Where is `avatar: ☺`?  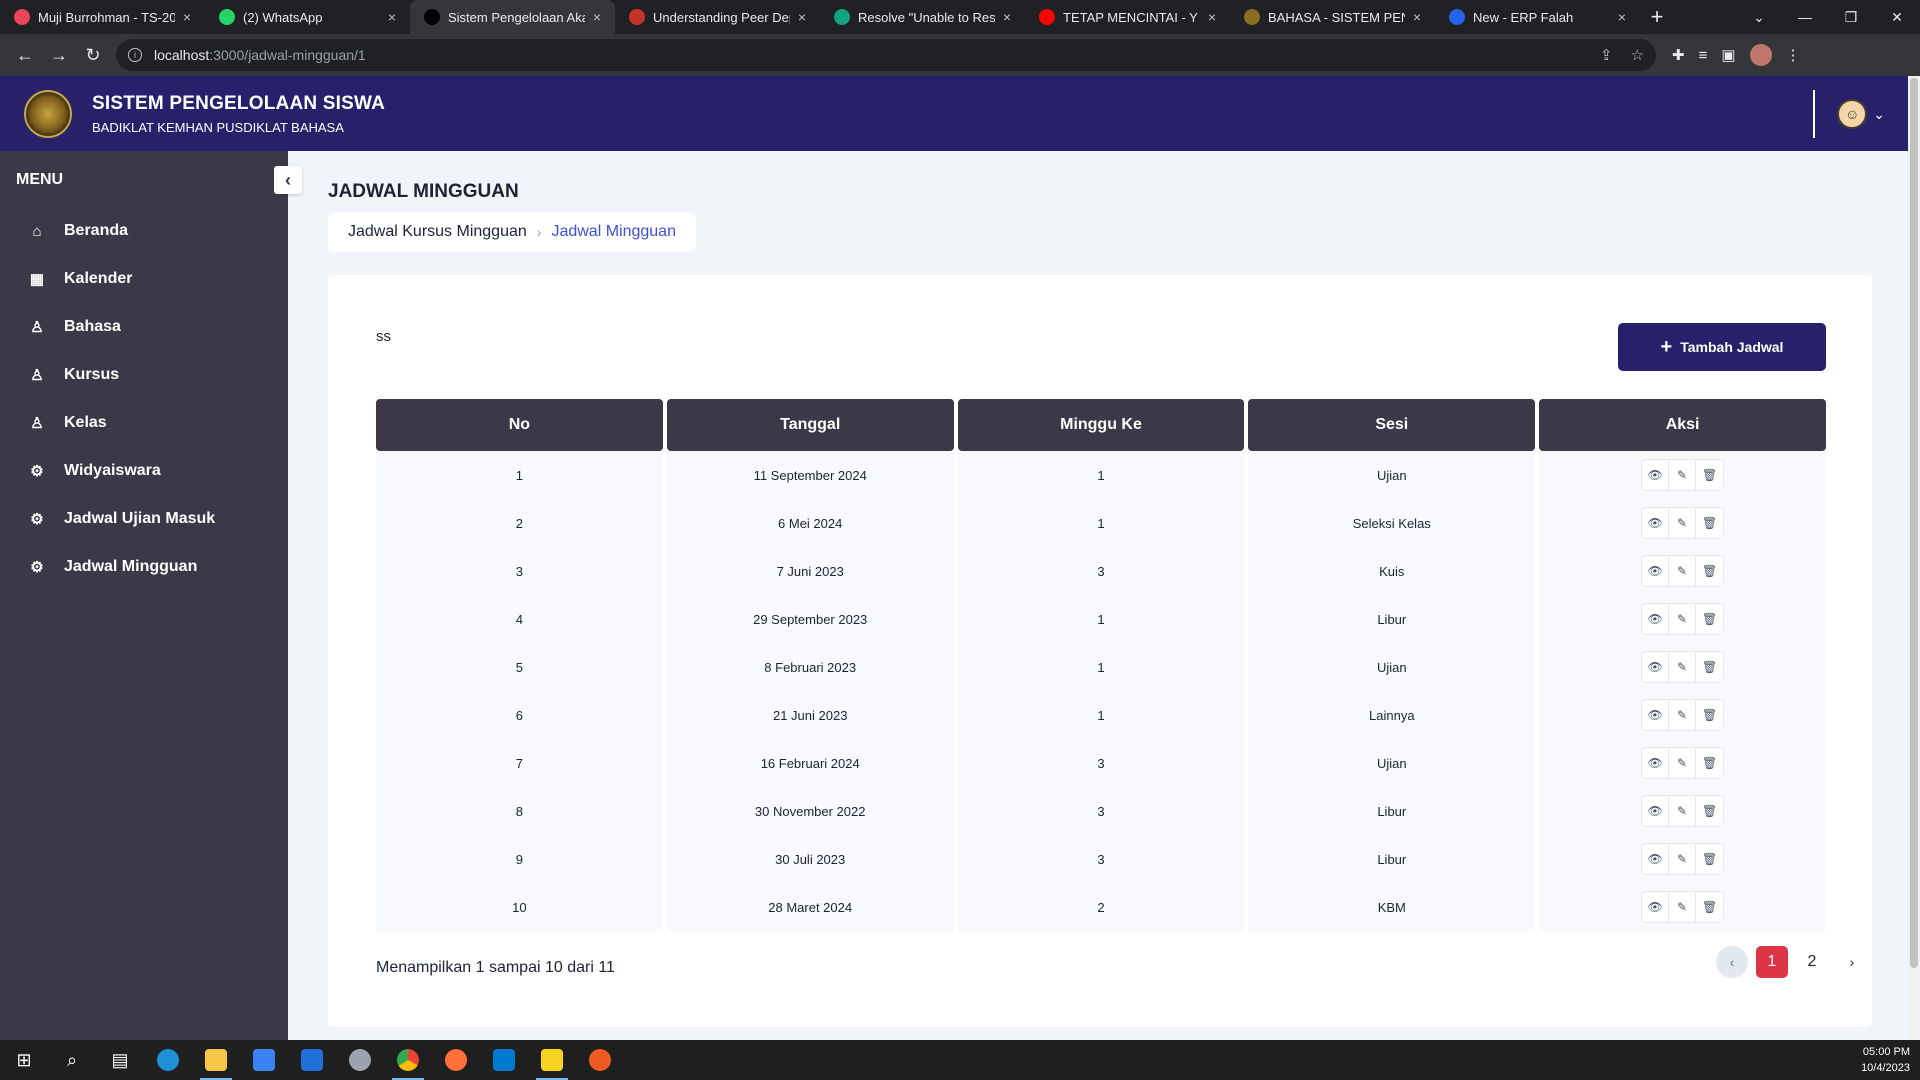
avatar: ☺ is located at coordinates (1852, 114).